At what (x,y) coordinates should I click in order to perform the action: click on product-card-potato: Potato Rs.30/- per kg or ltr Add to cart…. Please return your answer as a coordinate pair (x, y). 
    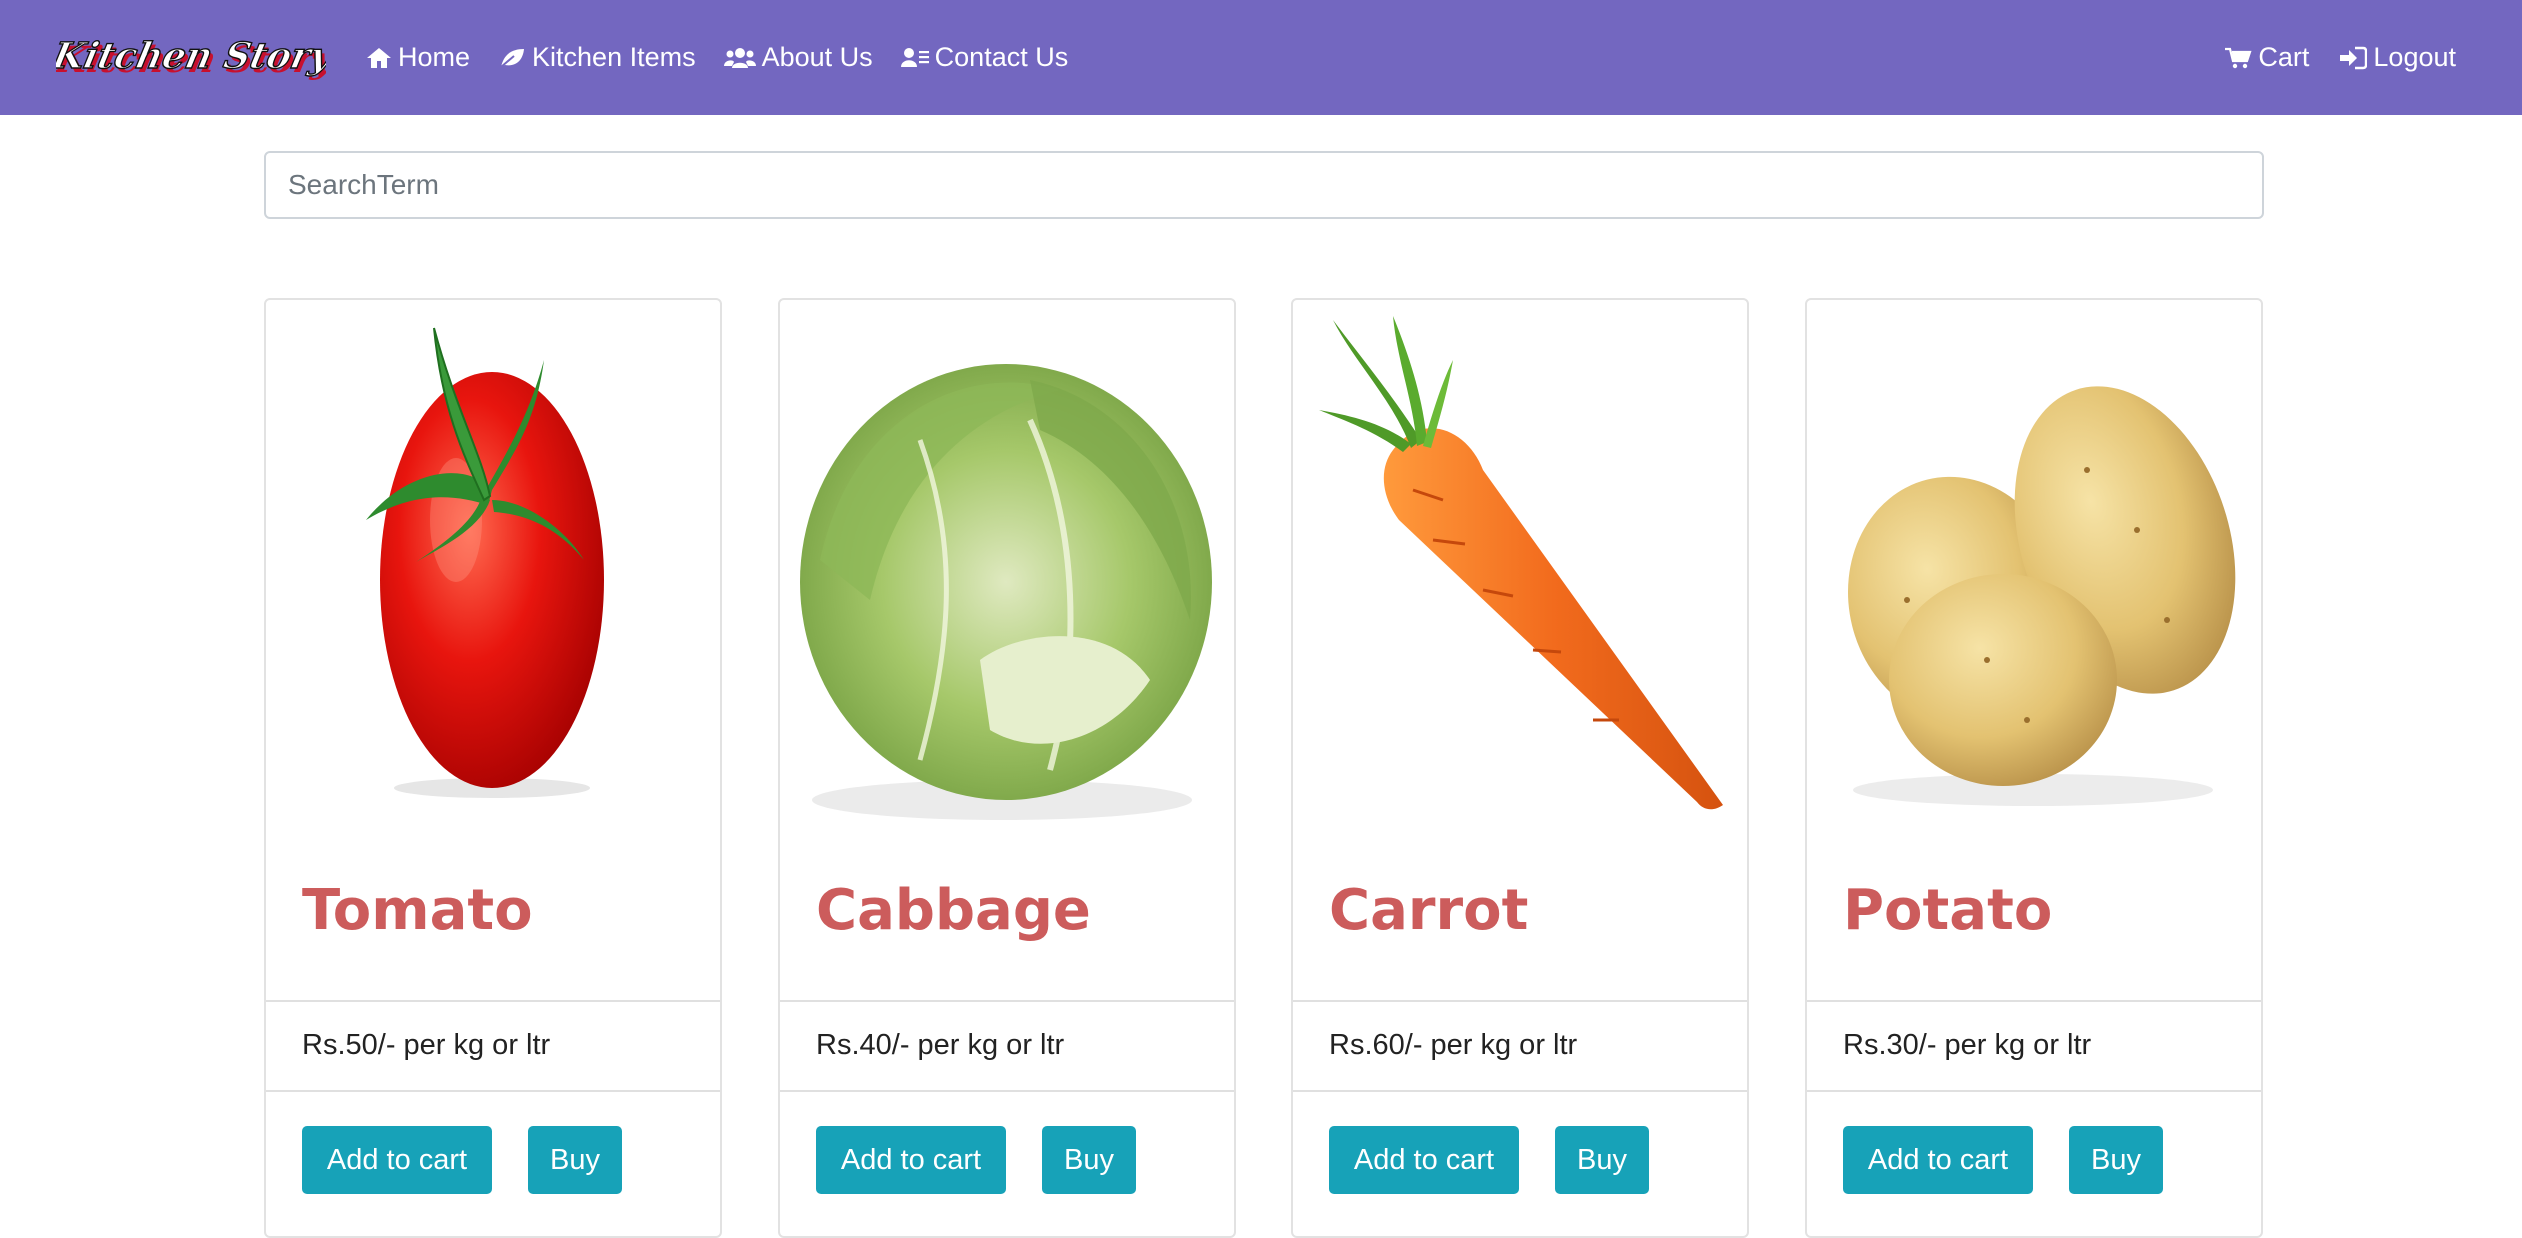
    Looking at the image, I should click on (2034, 768).